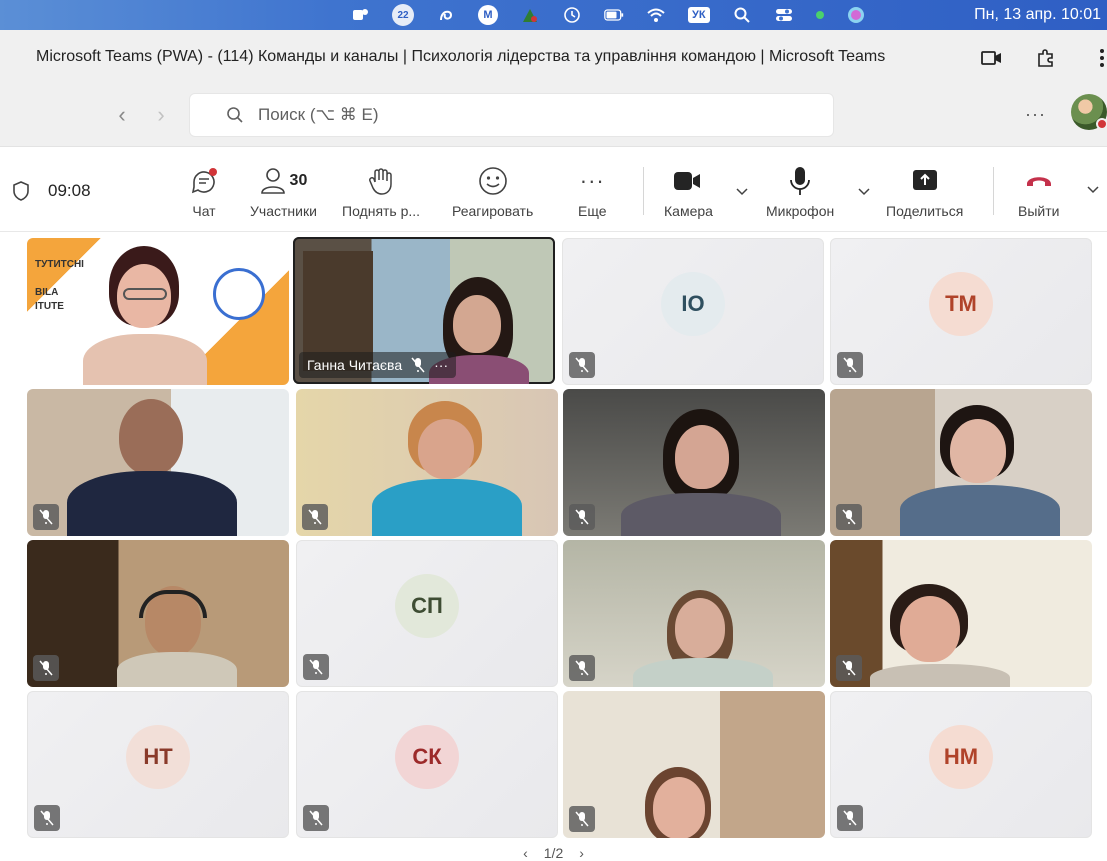  I want to click on hang-up-icon, so click(1038, 181).